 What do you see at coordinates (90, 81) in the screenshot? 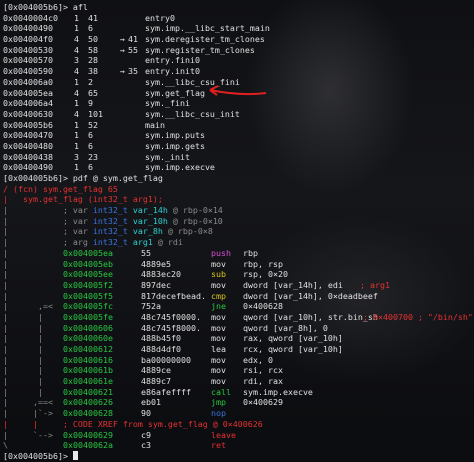
I see `function-size: 2` at bounding box center [90, 81].